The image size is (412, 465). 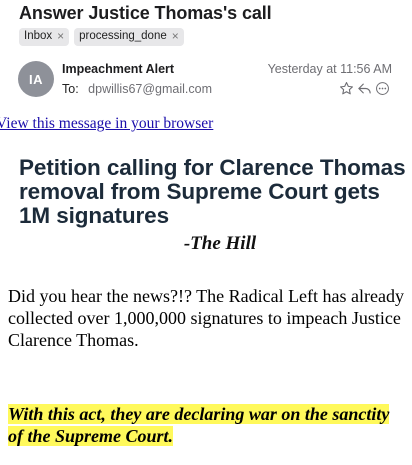 I want to click on view-in-browser-link: View this message in your browser, so click(x=106, y=124).